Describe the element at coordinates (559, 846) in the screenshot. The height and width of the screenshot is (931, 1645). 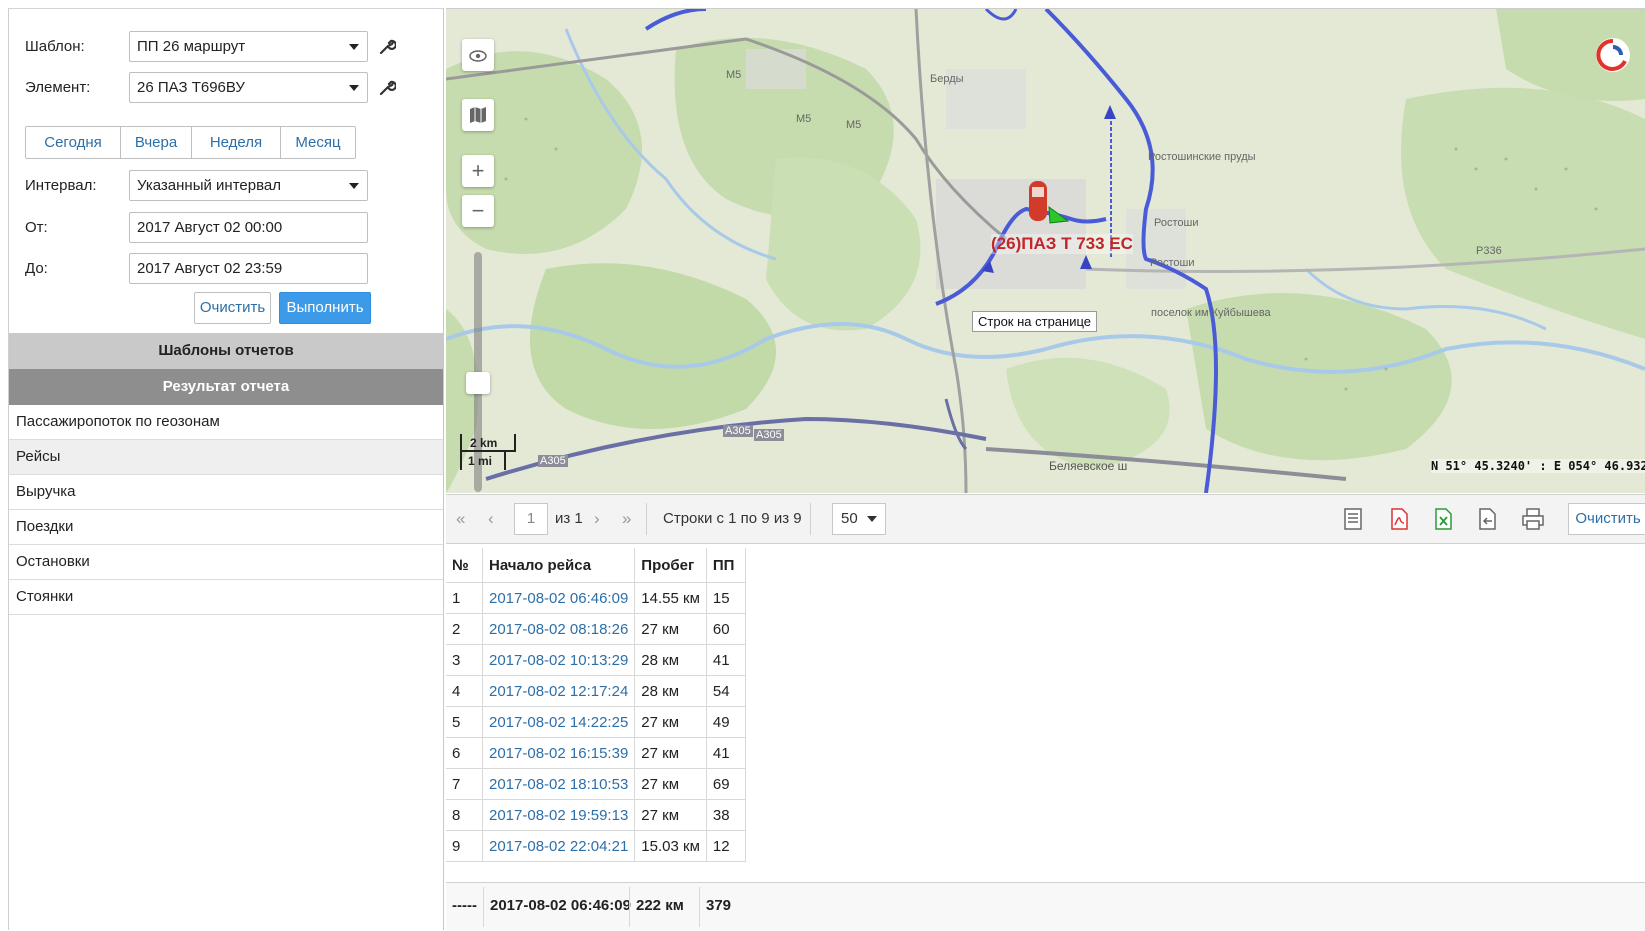
I see `trip-start-link: 2017-08-02 22:04:21` at that location.